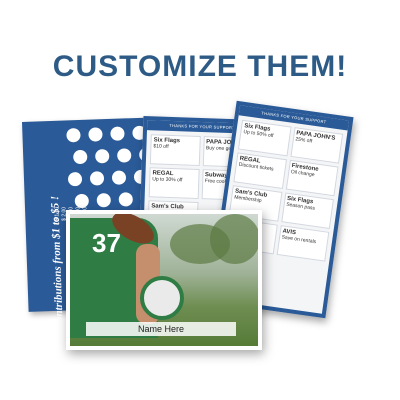 Image resolution: width=400 pixels, height=400 pixels. I want to click on deal-cell: Six Flags Up to 50% off, so click(264, 138).